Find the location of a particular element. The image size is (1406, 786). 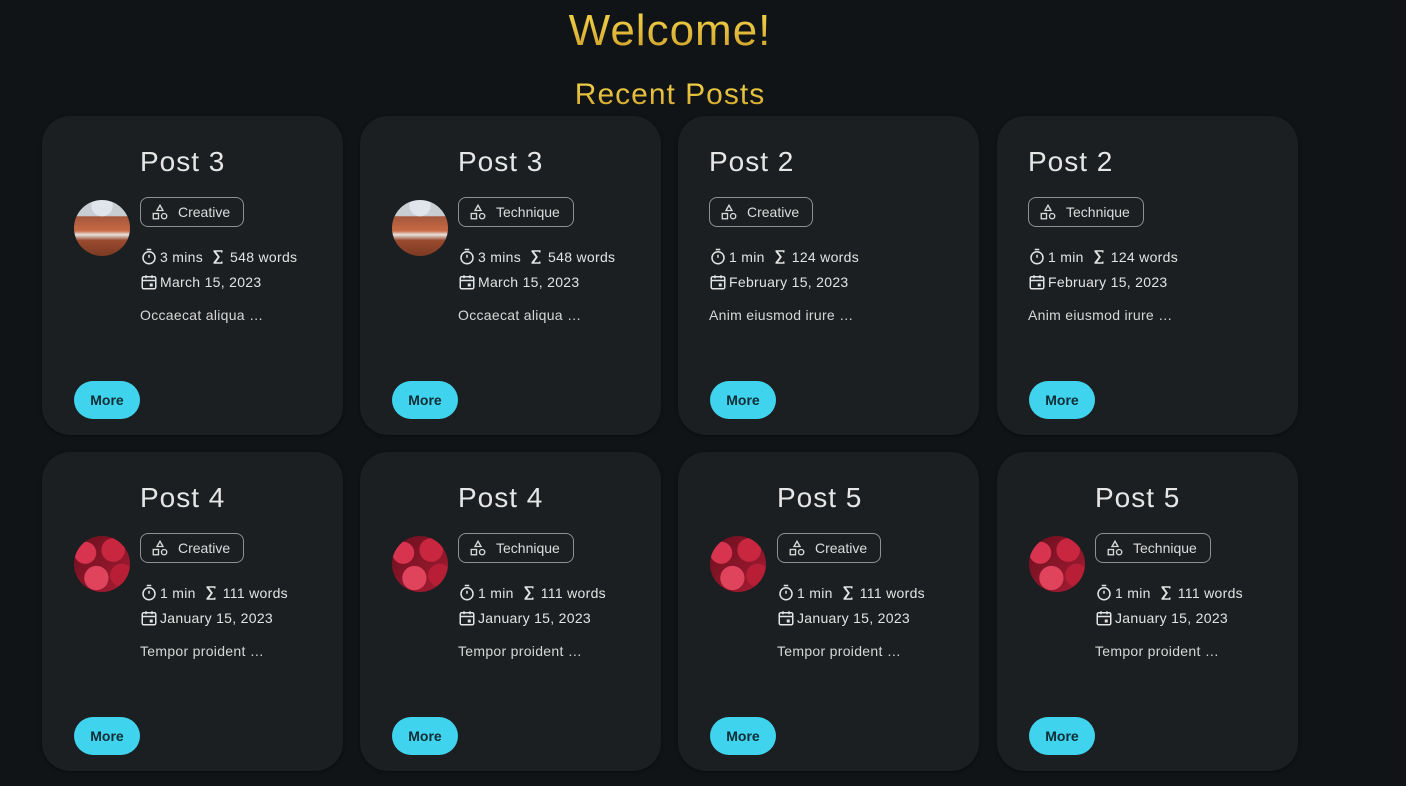

page-title: Welcome! is located at coordinates (670, 31).